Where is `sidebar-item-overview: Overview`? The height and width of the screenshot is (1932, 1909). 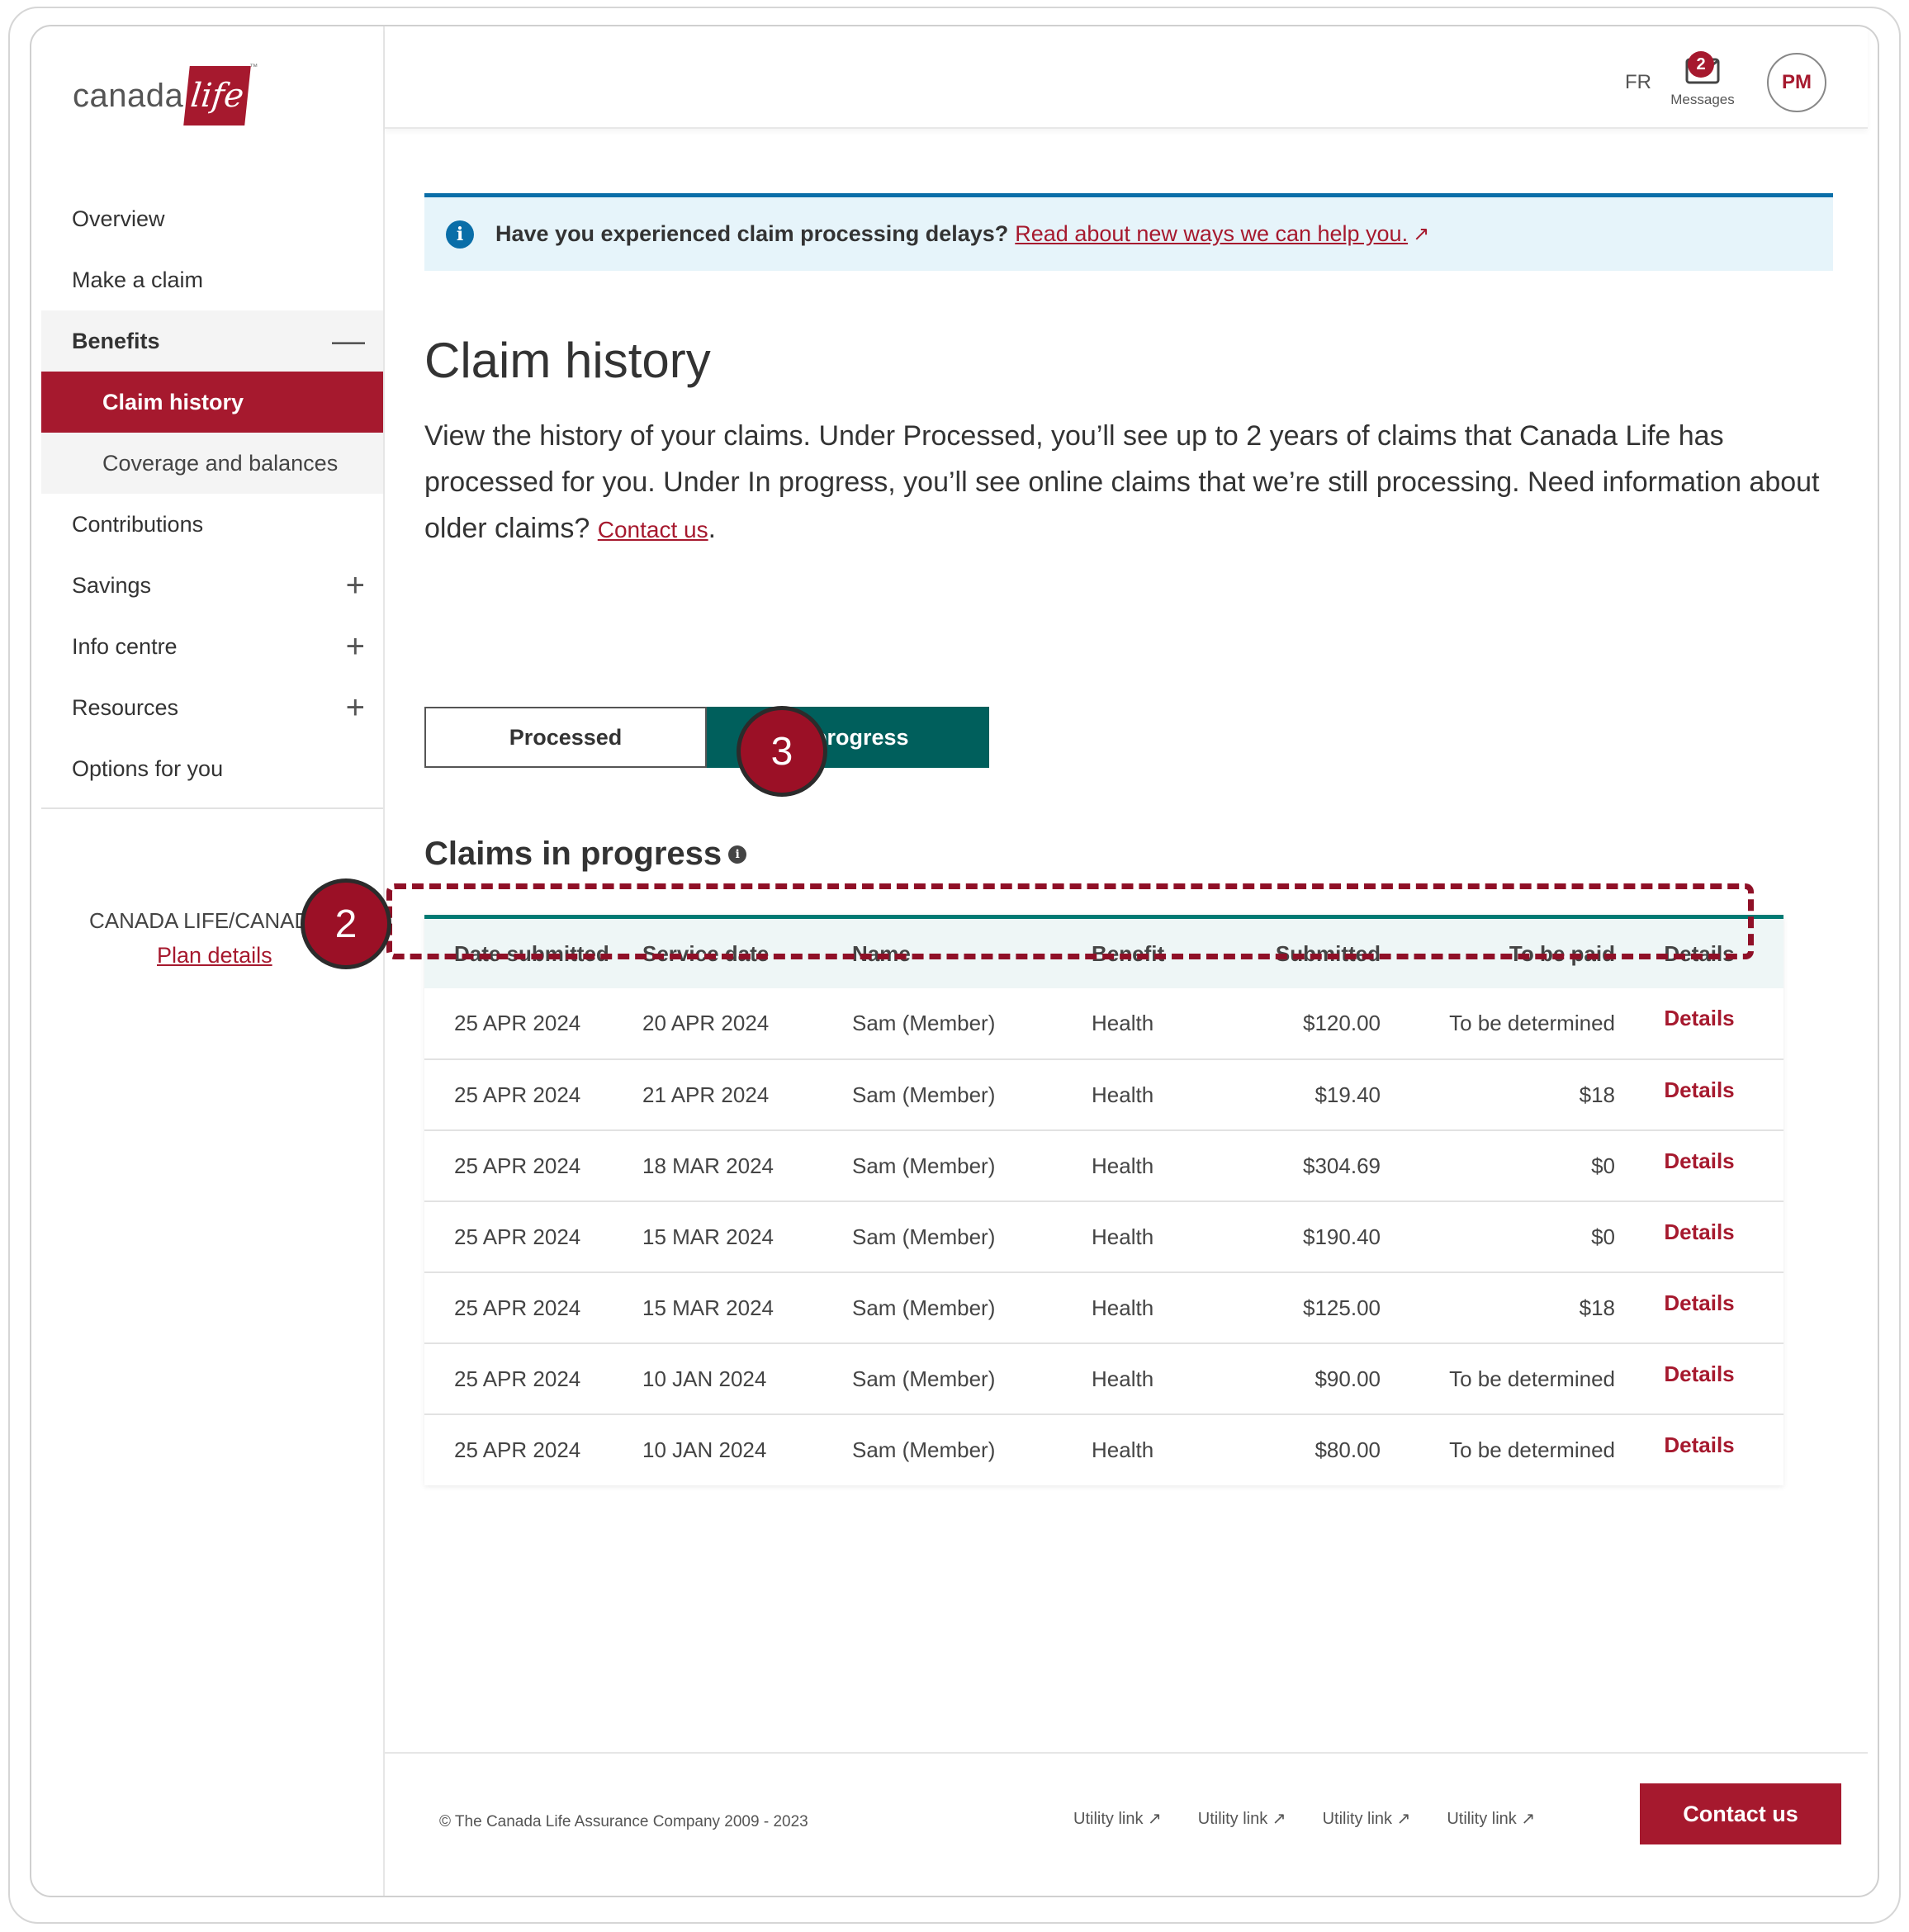 sidebar-item-overview: Overview is located at coordinates (212, 218).